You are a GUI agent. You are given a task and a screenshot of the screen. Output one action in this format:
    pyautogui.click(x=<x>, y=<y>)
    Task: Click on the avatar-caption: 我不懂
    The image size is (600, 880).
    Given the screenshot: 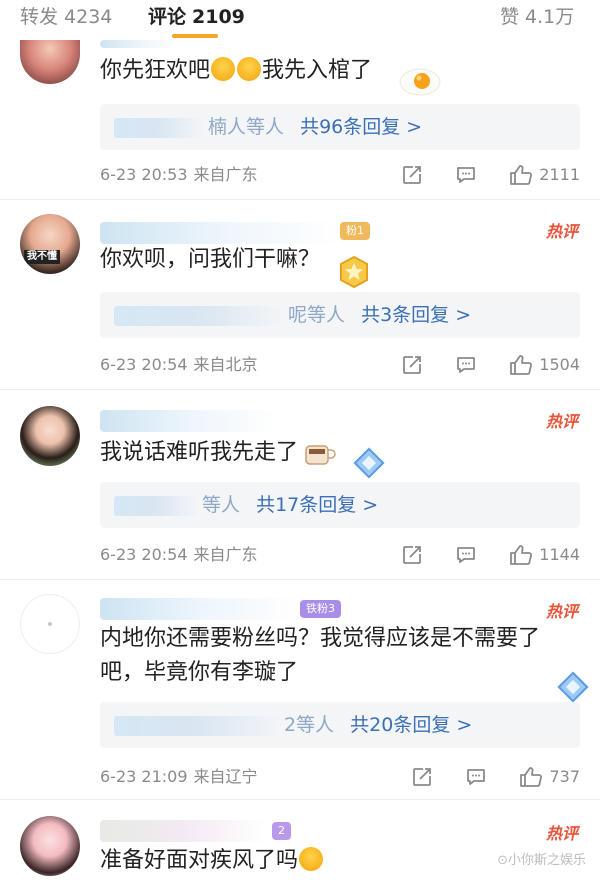 What is the action you would take?
    pyautogui.click(x=42, y=257)
    